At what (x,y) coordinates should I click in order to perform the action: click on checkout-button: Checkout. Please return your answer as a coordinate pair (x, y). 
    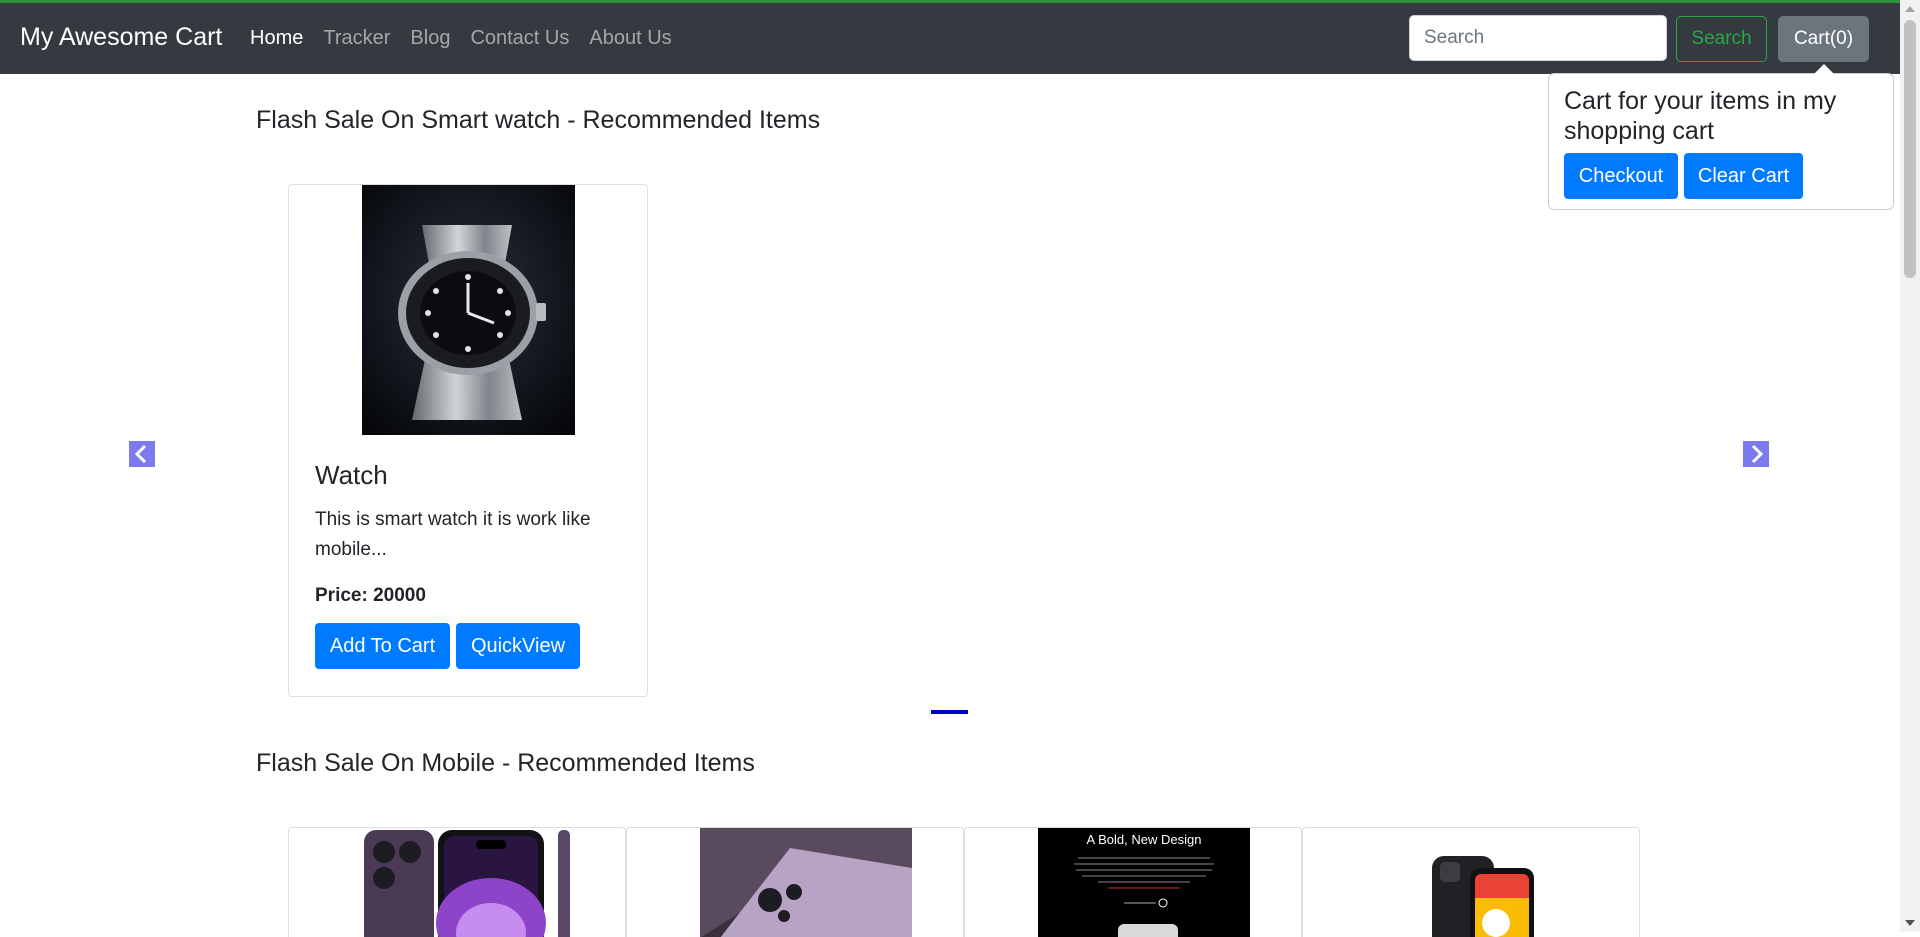
    Looking at the image, I should click on (1621, 176).